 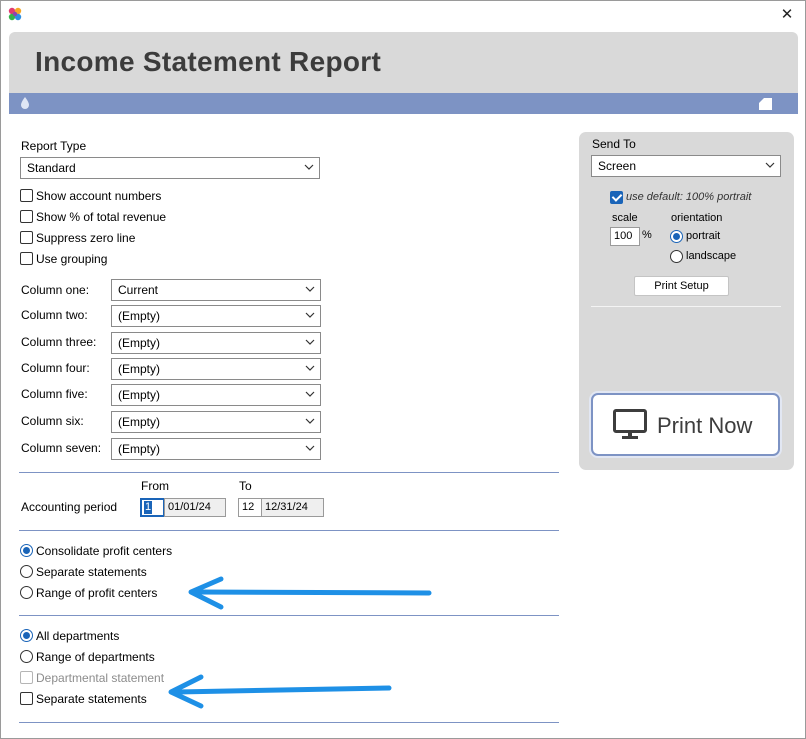 What do you see at coordinates (403, 62) in the screenshot?
I see `report-header: Income Statement Report` at bounding box center [403, 62].